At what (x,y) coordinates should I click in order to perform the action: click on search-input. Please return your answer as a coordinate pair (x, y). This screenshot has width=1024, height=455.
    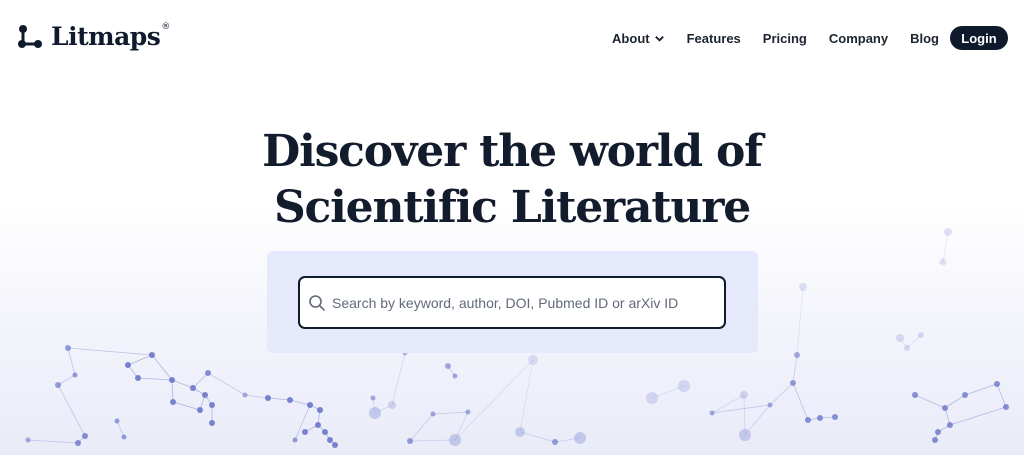
    Looking at the image, I should click on (522, 302).